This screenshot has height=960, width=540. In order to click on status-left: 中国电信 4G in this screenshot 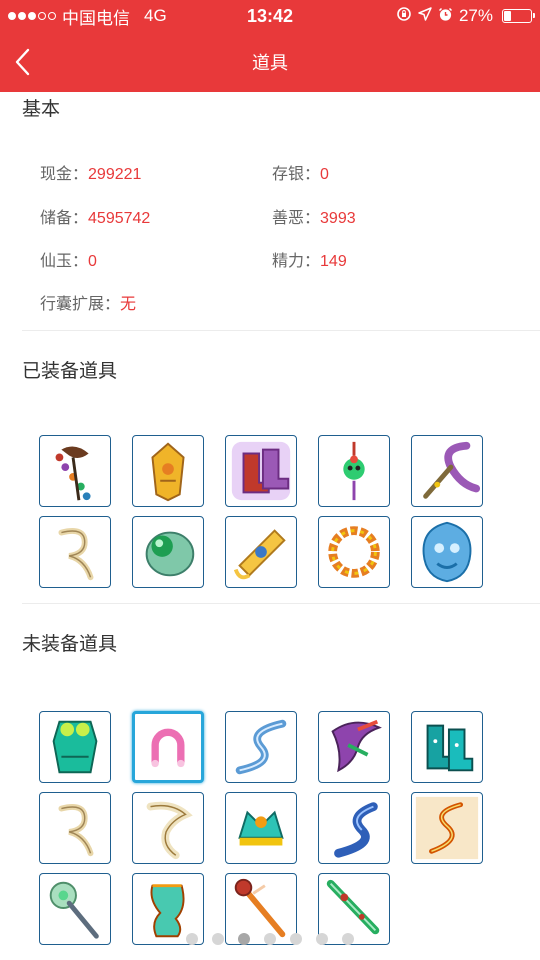, I will do `click(87, 16)`.